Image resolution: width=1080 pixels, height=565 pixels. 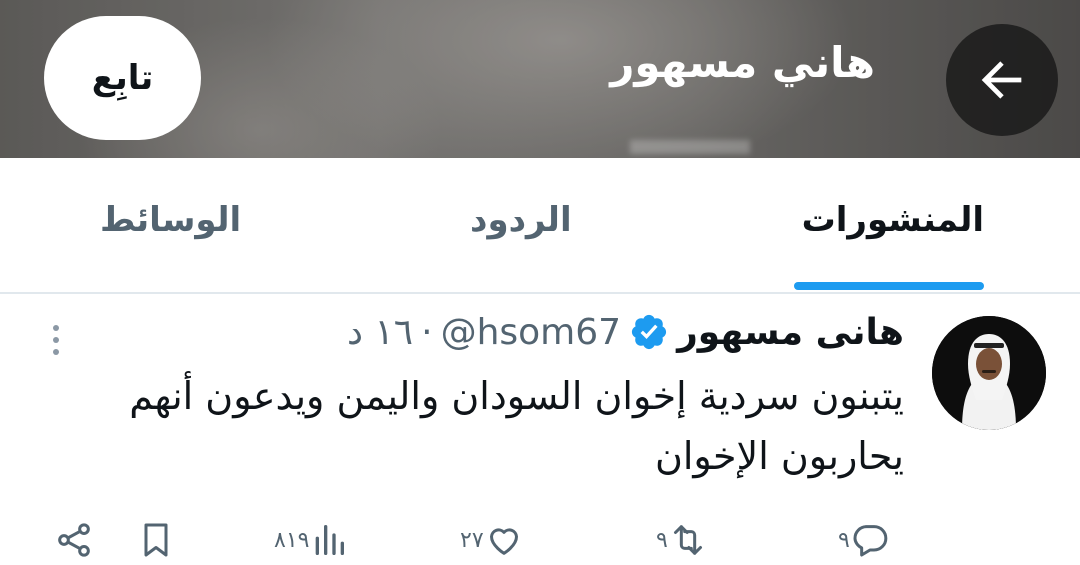 I want to click on bookmark-icon, so click(x=156, y=540).